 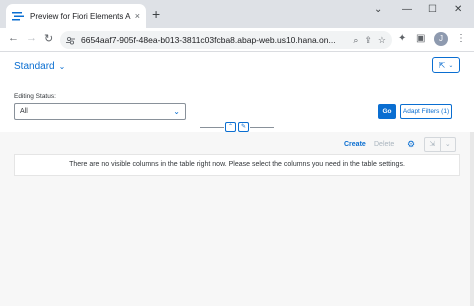 What do you see at coordinates (433, 144) in the screenshot?
I see `export-icon: ⇲` at bounding box center [433, 144].